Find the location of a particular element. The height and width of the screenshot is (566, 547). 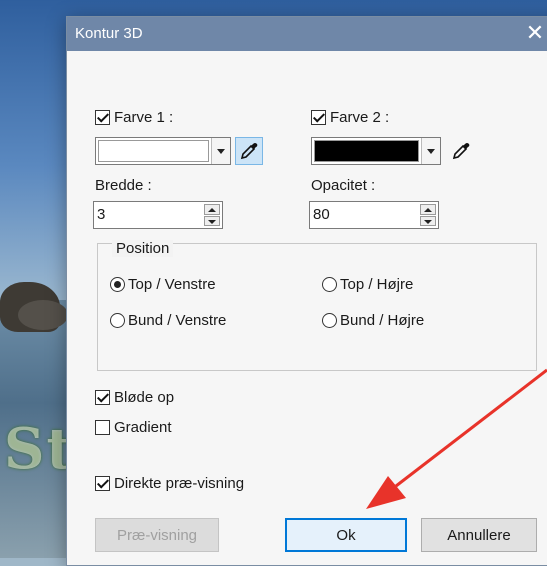

direct-preview-label: Direkte præ-visning is located at coordinates (179, 483).